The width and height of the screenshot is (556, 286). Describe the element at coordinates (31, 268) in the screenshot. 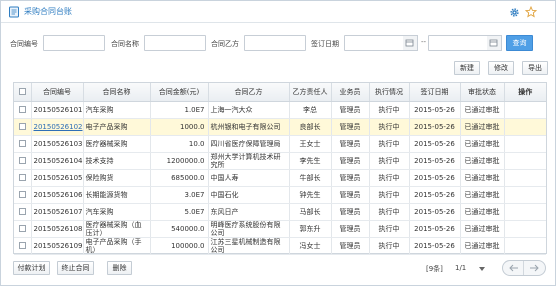

I see `payment-plan-button: 付款计划` at that location.